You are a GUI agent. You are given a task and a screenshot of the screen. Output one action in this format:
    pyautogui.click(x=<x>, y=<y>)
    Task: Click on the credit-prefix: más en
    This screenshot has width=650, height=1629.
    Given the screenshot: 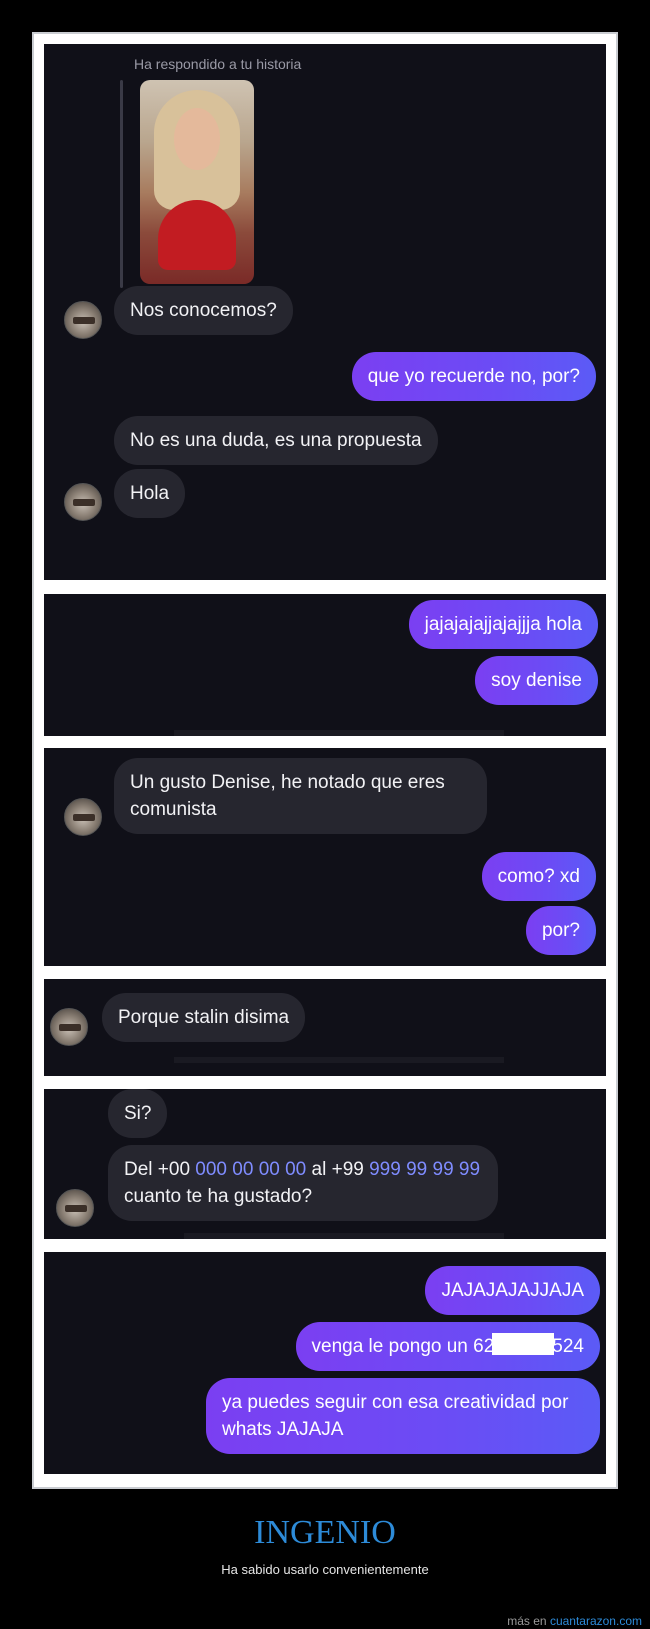 What is the action you would take?
    pyautogui.click(x=528, y=1621)
    